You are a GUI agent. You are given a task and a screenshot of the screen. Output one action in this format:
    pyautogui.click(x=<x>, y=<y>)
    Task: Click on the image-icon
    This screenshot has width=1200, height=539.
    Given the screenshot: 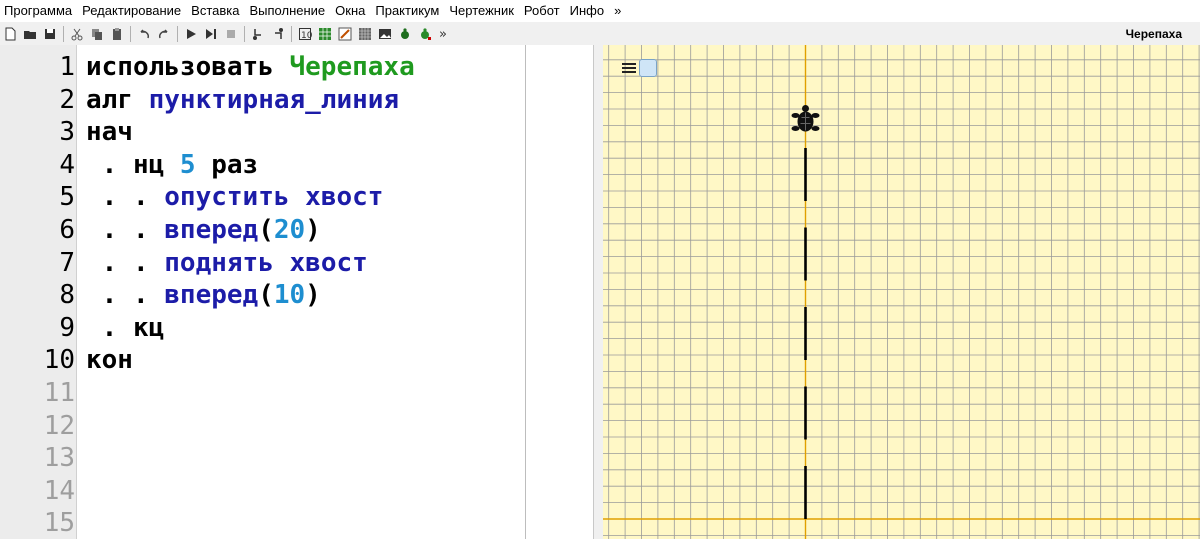 What is the action you would take?
    pyautogui.click(x=385, y=34)
    